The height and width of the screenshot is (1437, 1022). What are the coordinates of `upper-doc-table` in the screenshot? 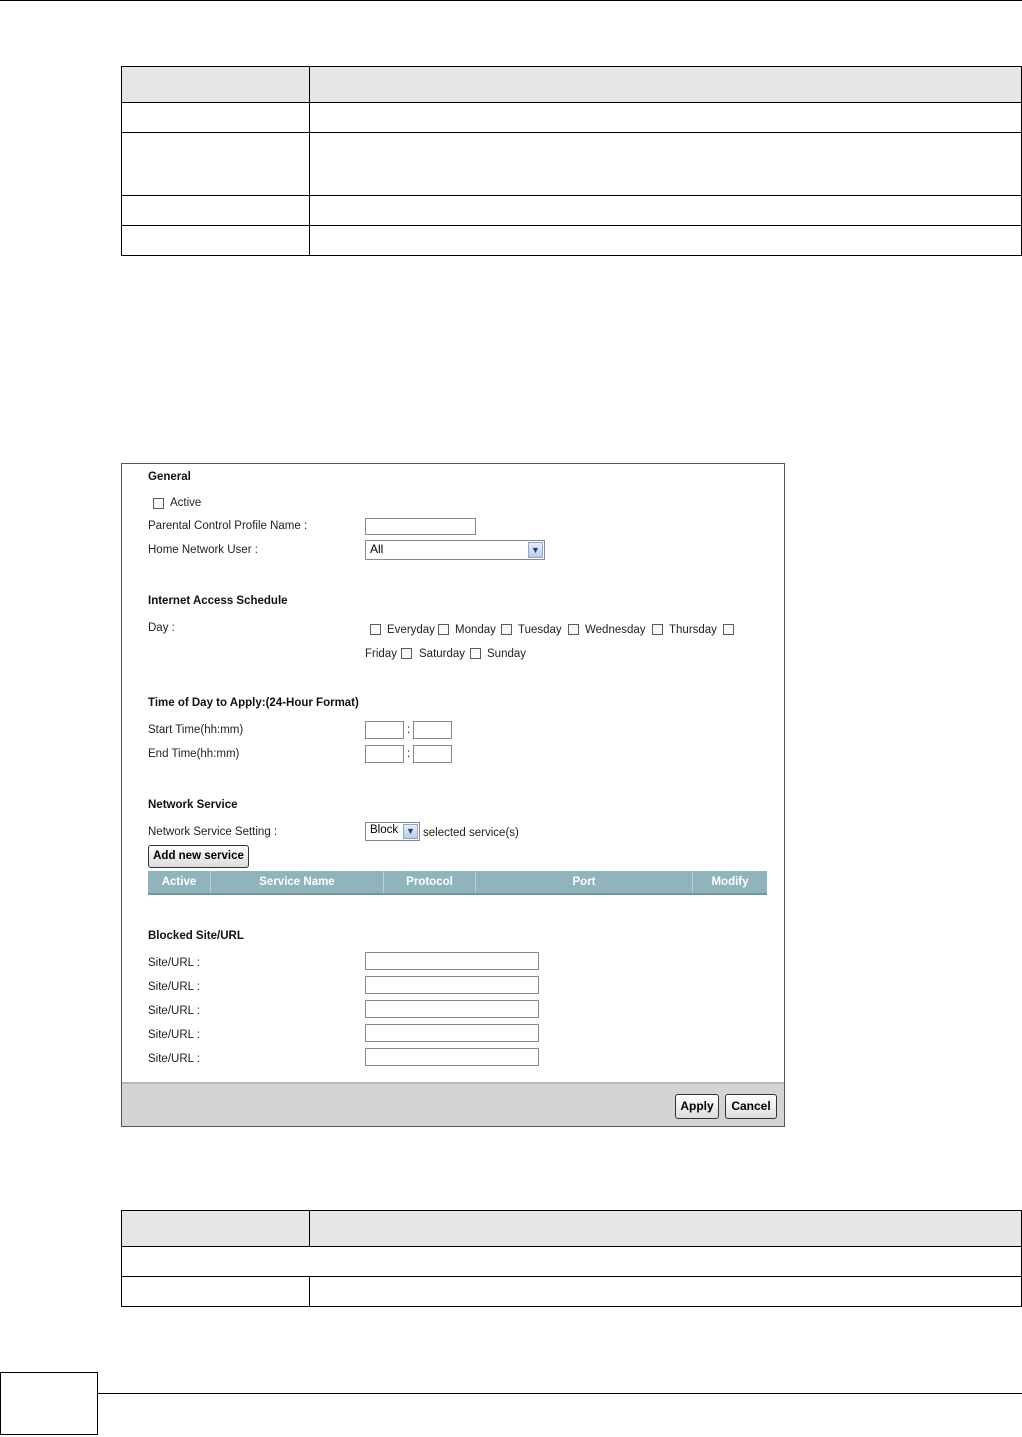 It's located at (571, 161).